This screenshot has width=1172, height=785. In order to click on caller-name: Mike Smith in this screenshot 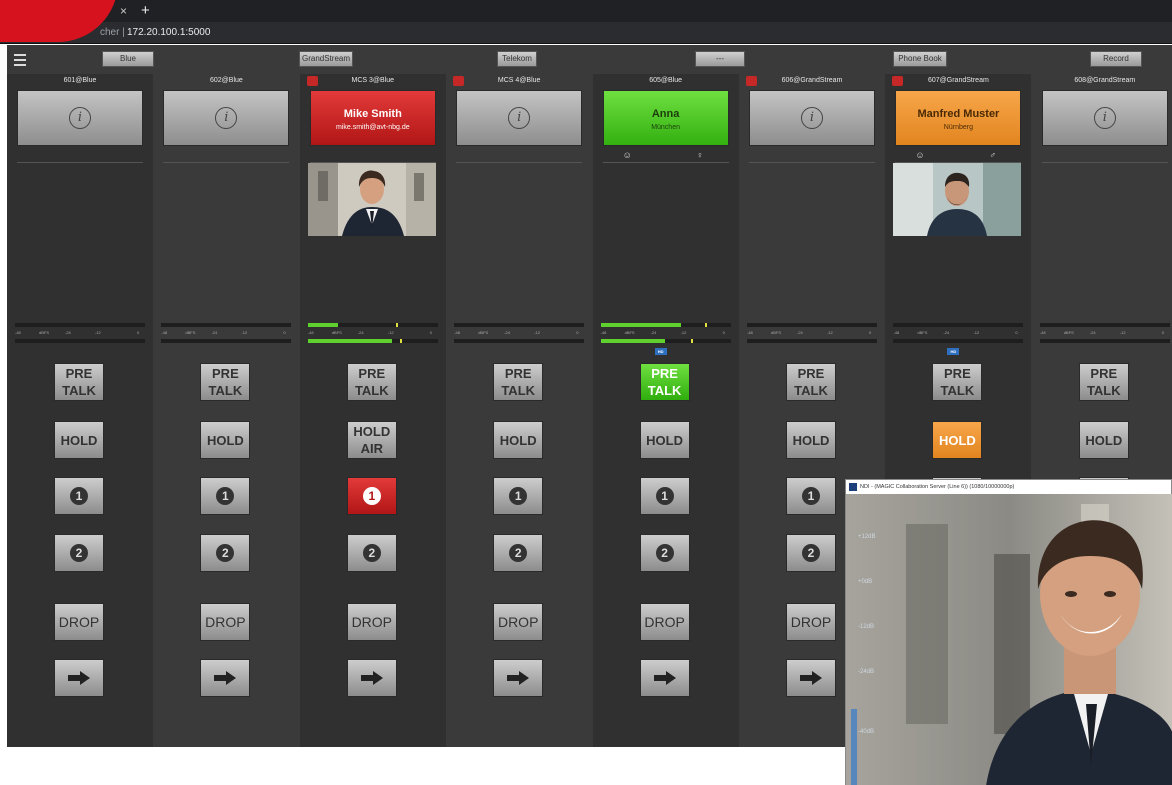, I will do `click(372, 114)`.